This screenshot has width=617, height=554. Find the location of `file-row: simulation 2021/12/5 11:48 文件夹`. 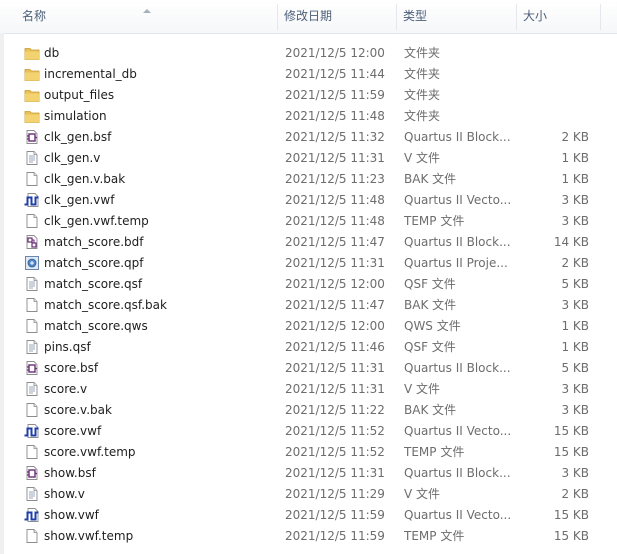

file-row: simulation 2021/12/5 11:48 文件夹 is located at coordinates (308, 116).